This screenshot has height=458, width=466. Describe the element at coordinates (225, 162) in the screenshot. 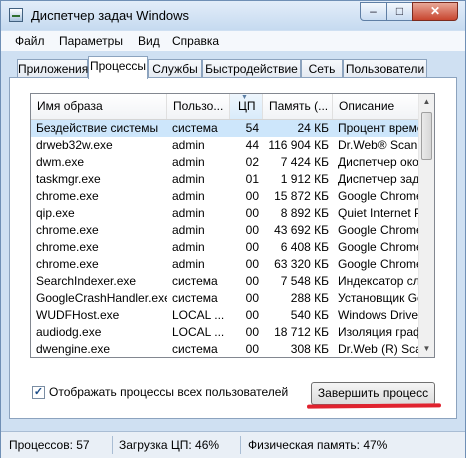

I see `table-row: dwm.exe admin 02 7 424 КБ Диспетчер окон` at that location.